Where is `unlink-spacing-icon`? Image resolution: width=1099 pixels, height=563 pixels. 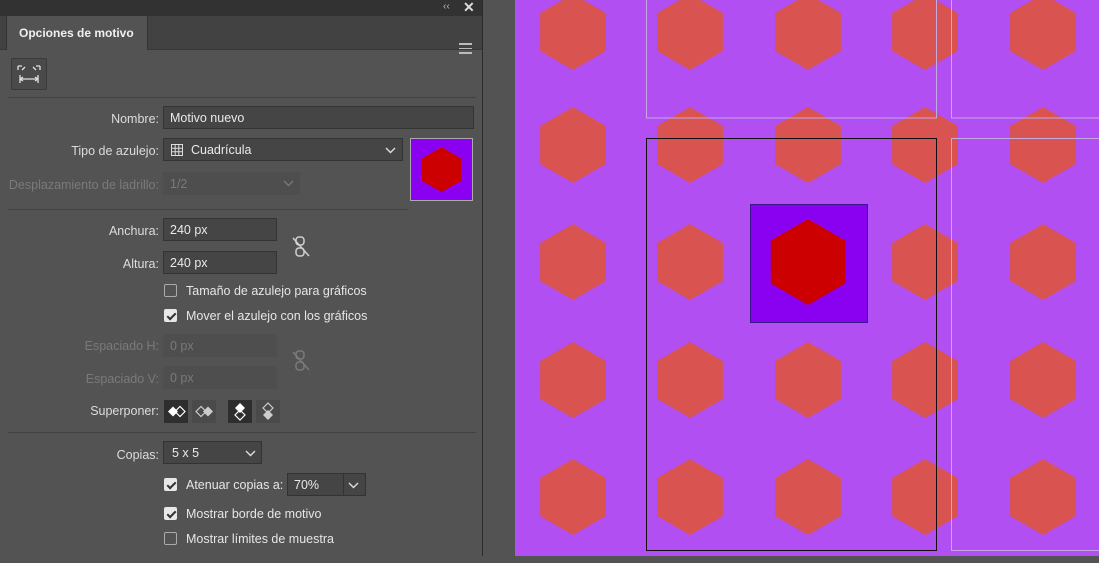
unlink-spacing-icon is located at coordinates (301, 360).